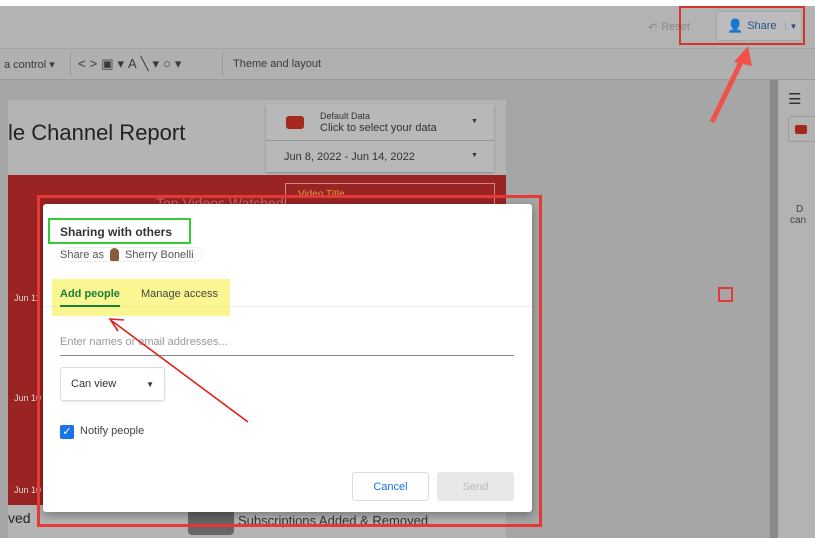 The height and width of the screenshot is (538, 815). Describe the element at coordinates (774, 309) in the screenshot. I see `panel-divider` at that location.